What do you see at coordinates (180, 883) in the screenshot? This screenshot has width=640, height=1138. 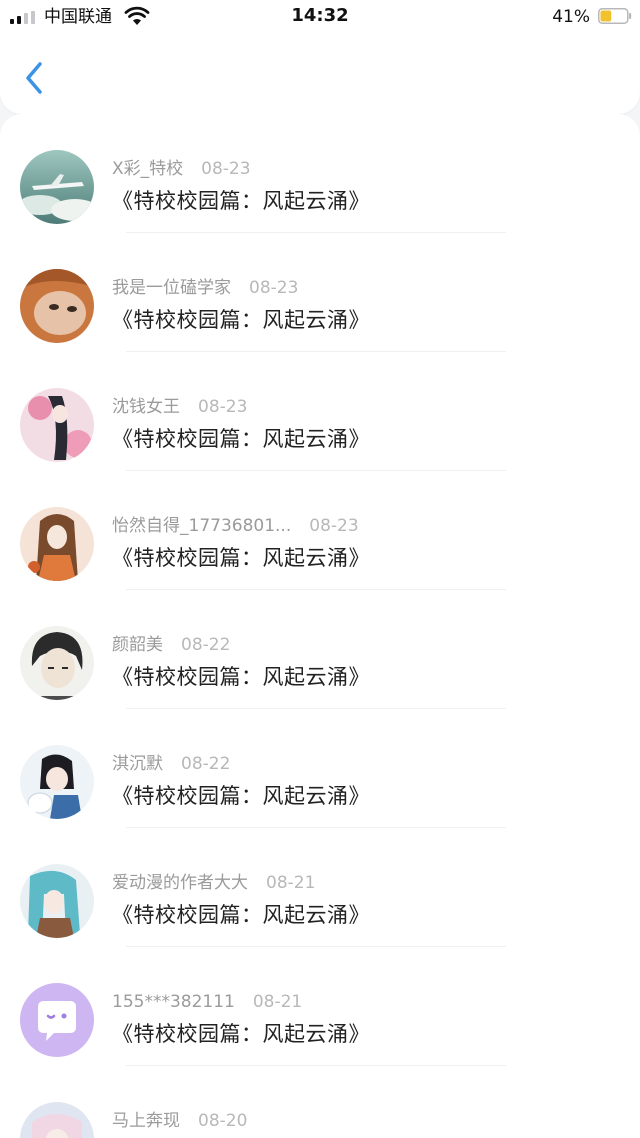 I see `username: 爱动漫的作者大大` at bounding box center [180, 883].